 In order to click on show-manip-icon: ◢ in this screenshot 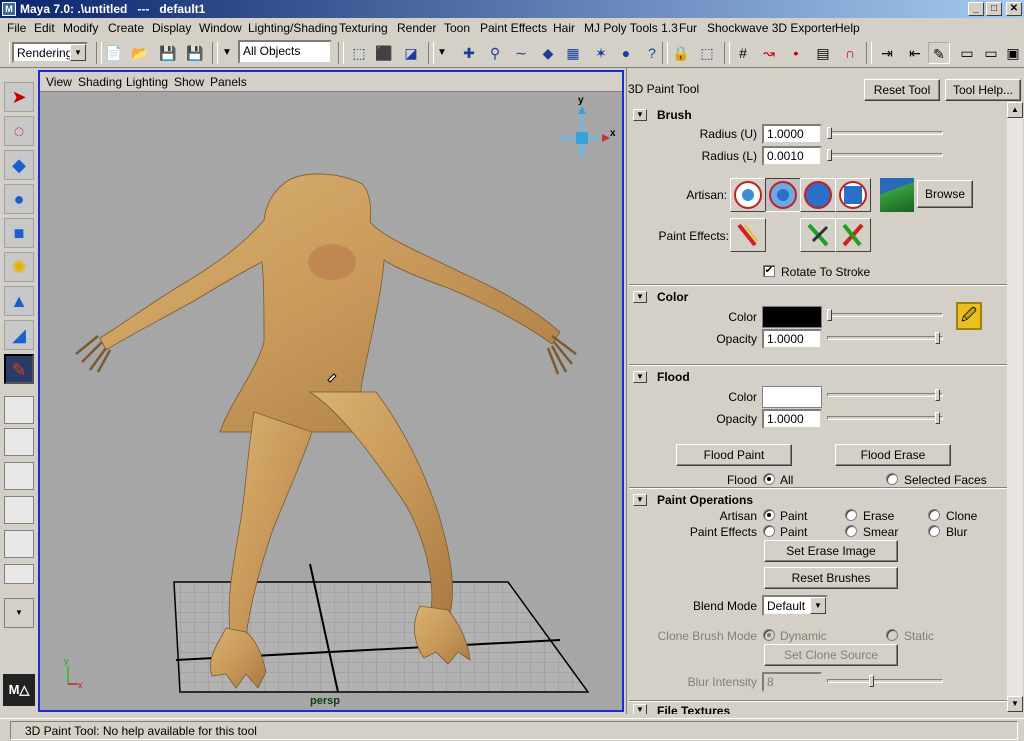, I will do `click(19, 335)`.